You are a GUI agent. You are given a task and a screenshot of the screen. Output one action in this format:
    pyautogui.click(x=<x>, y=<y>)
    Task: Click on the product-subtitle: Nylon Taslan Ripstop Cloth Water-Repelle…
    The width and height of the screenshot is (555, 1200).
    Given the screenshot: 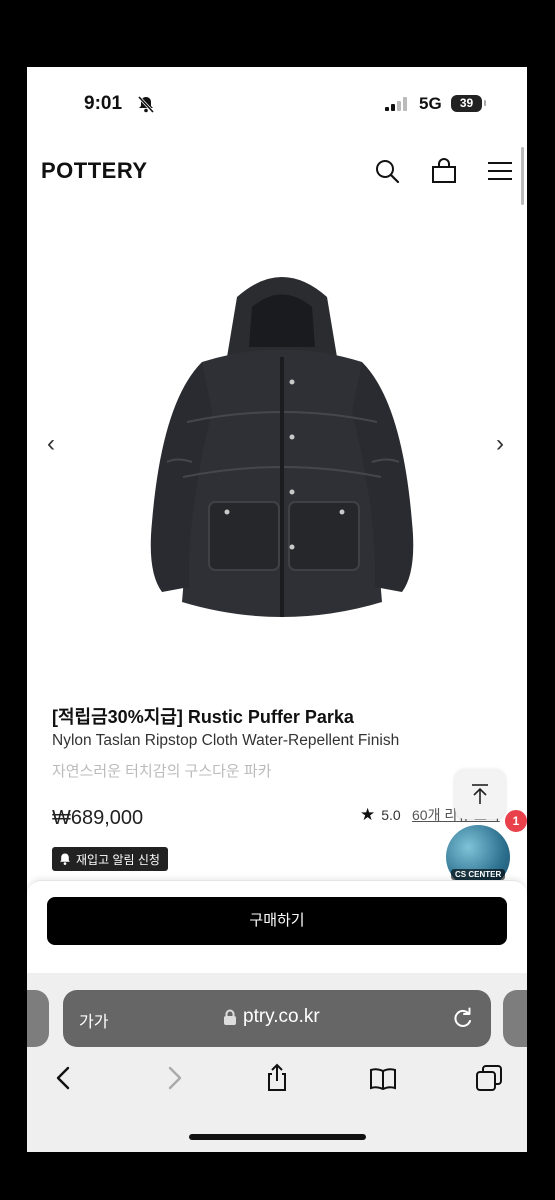 What is the action you would take?
    pyautogui.click(x=226, y=740)
    